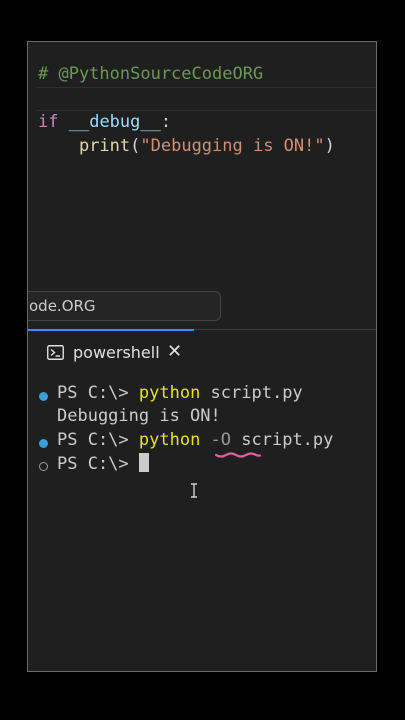  I want to click on current-line-highlight, so click(206, 99).